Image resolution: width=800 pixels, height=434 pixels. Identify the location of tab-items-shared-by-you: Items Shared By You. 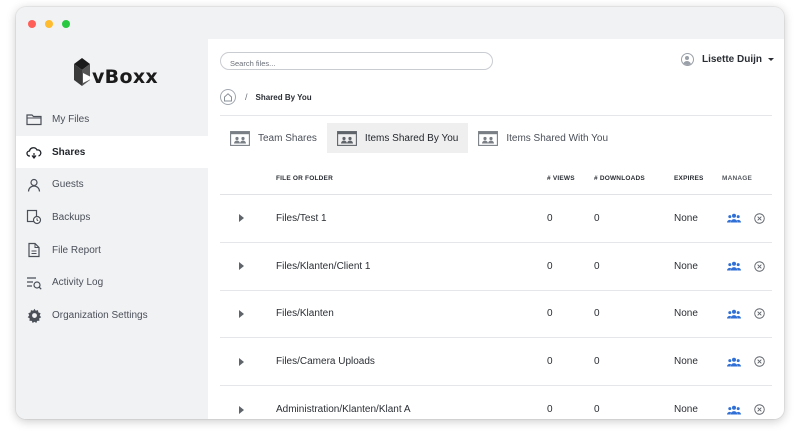
(397, 138).